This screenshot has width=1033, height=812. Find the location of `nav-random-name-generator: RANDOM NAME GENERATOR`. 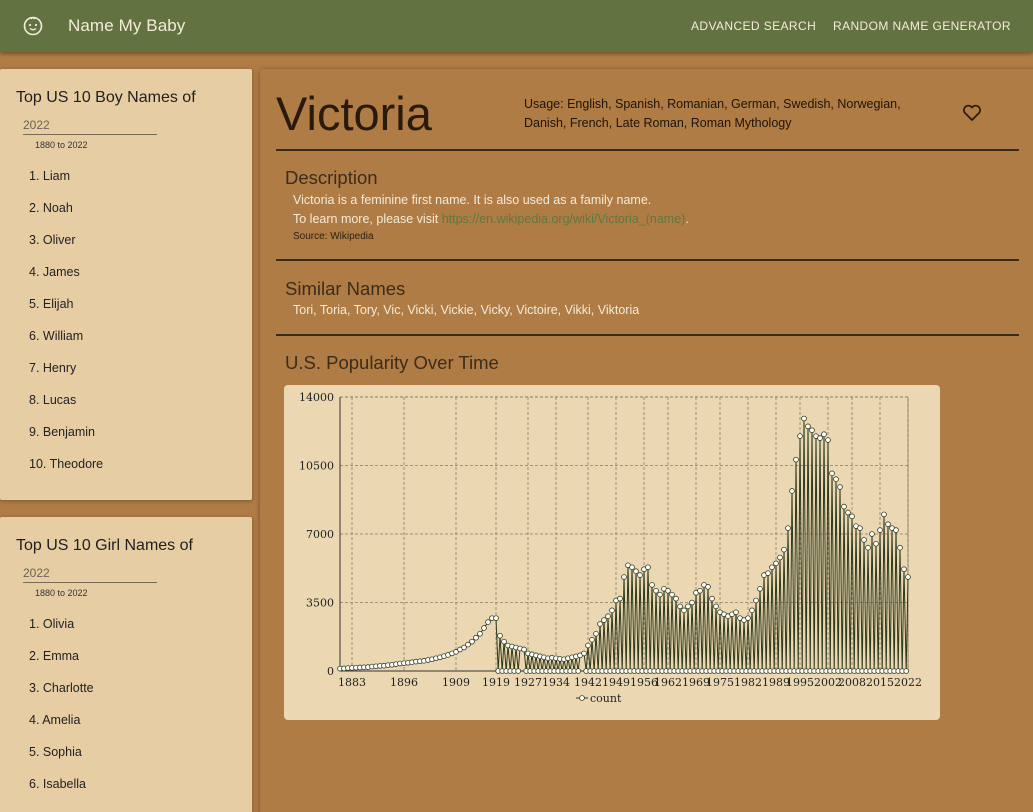

nav-random-name-generator: RANDOM NAME GENERATOR is located at coordinates (922, 26).